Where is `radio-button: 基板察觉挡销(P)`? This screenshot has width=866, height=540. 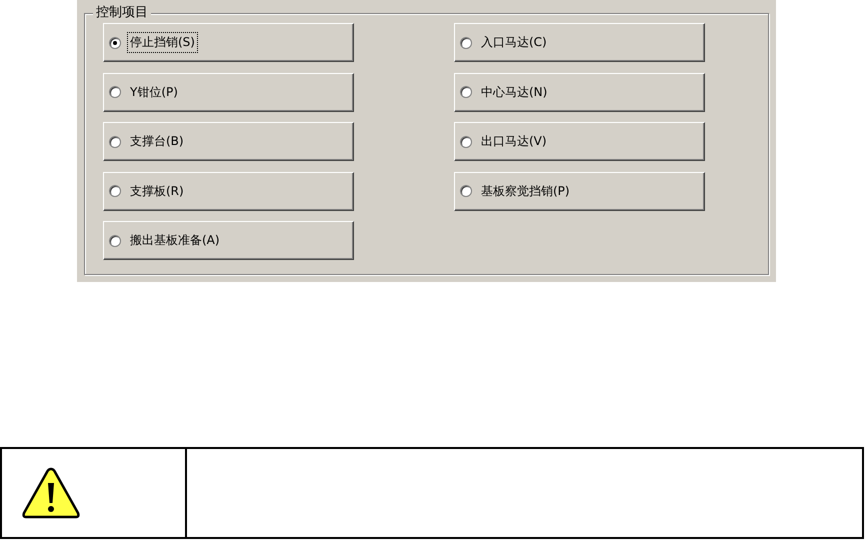 radio-button: 基板察觉挡销(P) is located at coordinates (579, 191).